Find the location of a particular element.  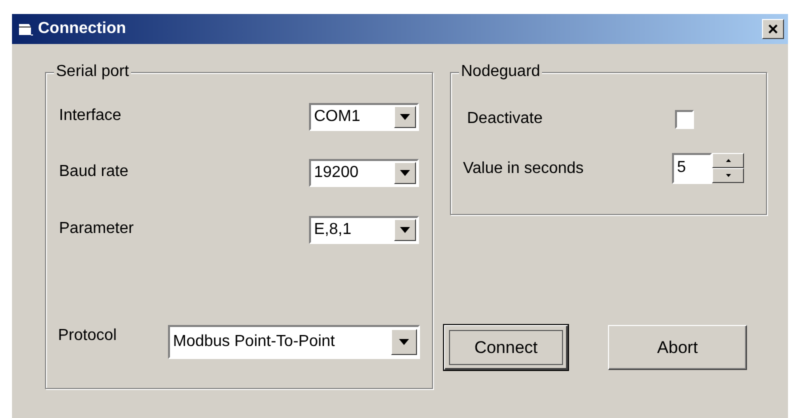

checkbox-label: Deactivate is located at coordinates (505, 119).